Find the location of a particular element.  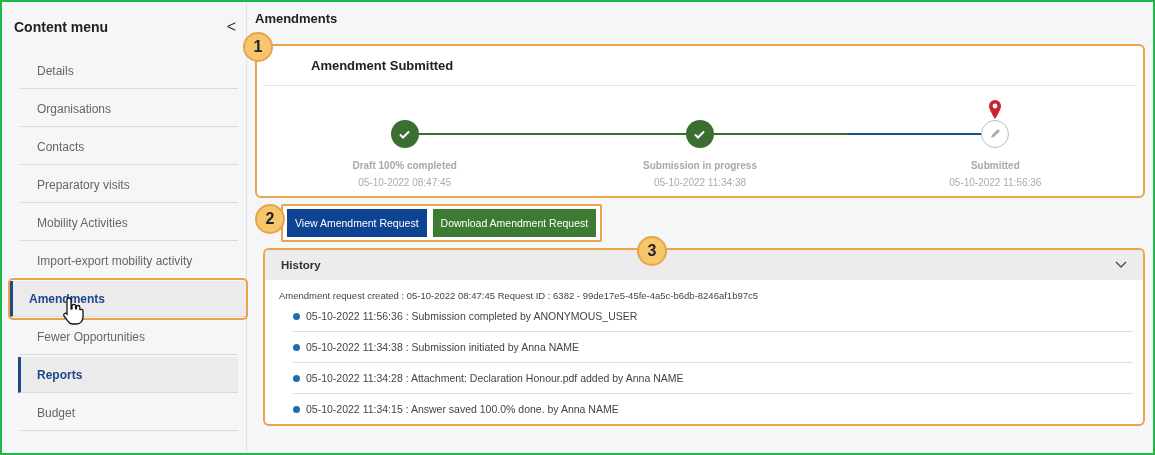

step-label: Submitted is located at coordinates (995, 165).